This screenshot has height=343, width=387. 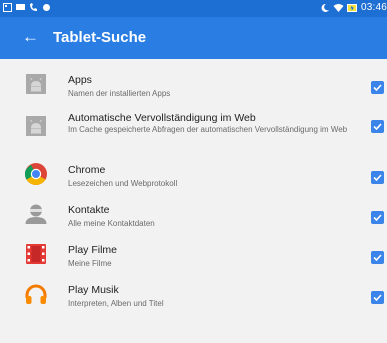 What do you see at coordinates (36, 84) in the screenshot?
I see `android-apps-icon` at bounding box center [36, 84].